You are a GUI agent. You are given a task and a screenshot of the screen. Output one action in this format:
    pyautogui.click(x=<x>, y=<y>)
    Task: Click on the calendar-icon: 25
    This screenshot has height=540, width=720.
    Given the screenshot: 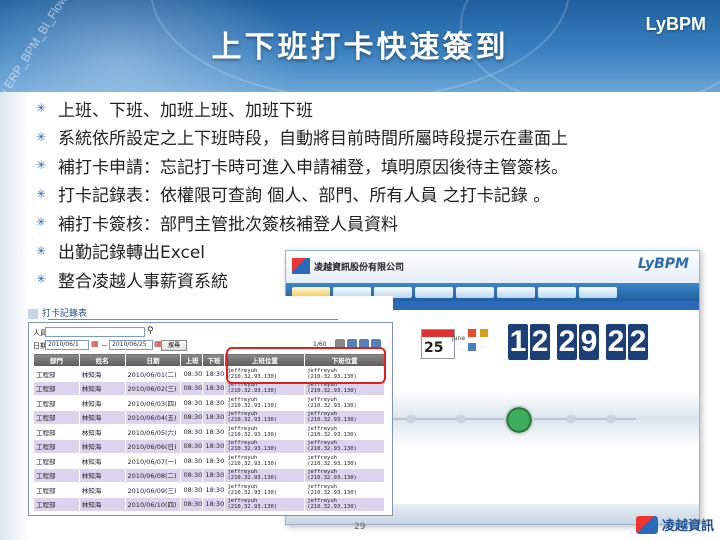 What is the action you would take?
    pyautogui.click(x=438, y=344)
    